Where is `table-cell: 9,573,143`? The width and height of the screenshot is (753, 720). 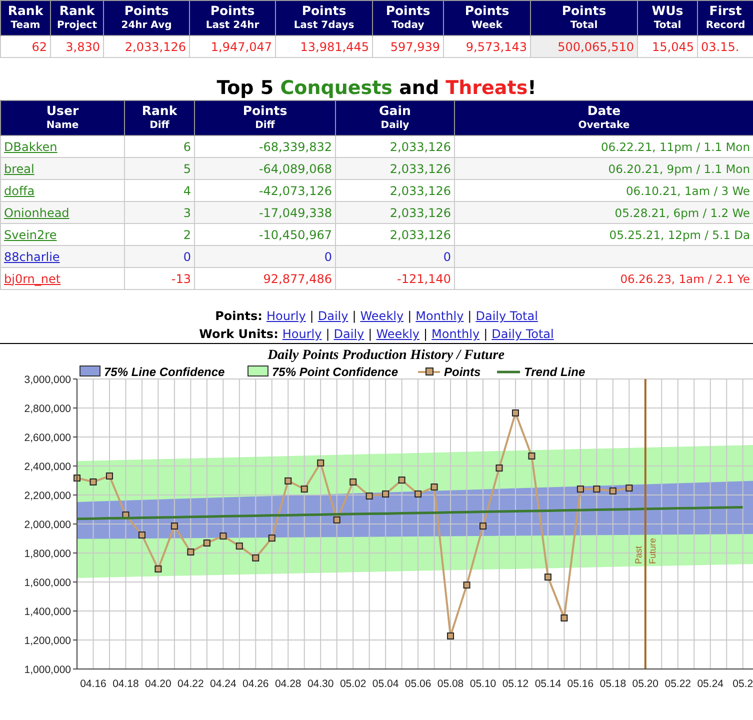
table-cell: 9,573,143 is located at coordinates (487, 47).